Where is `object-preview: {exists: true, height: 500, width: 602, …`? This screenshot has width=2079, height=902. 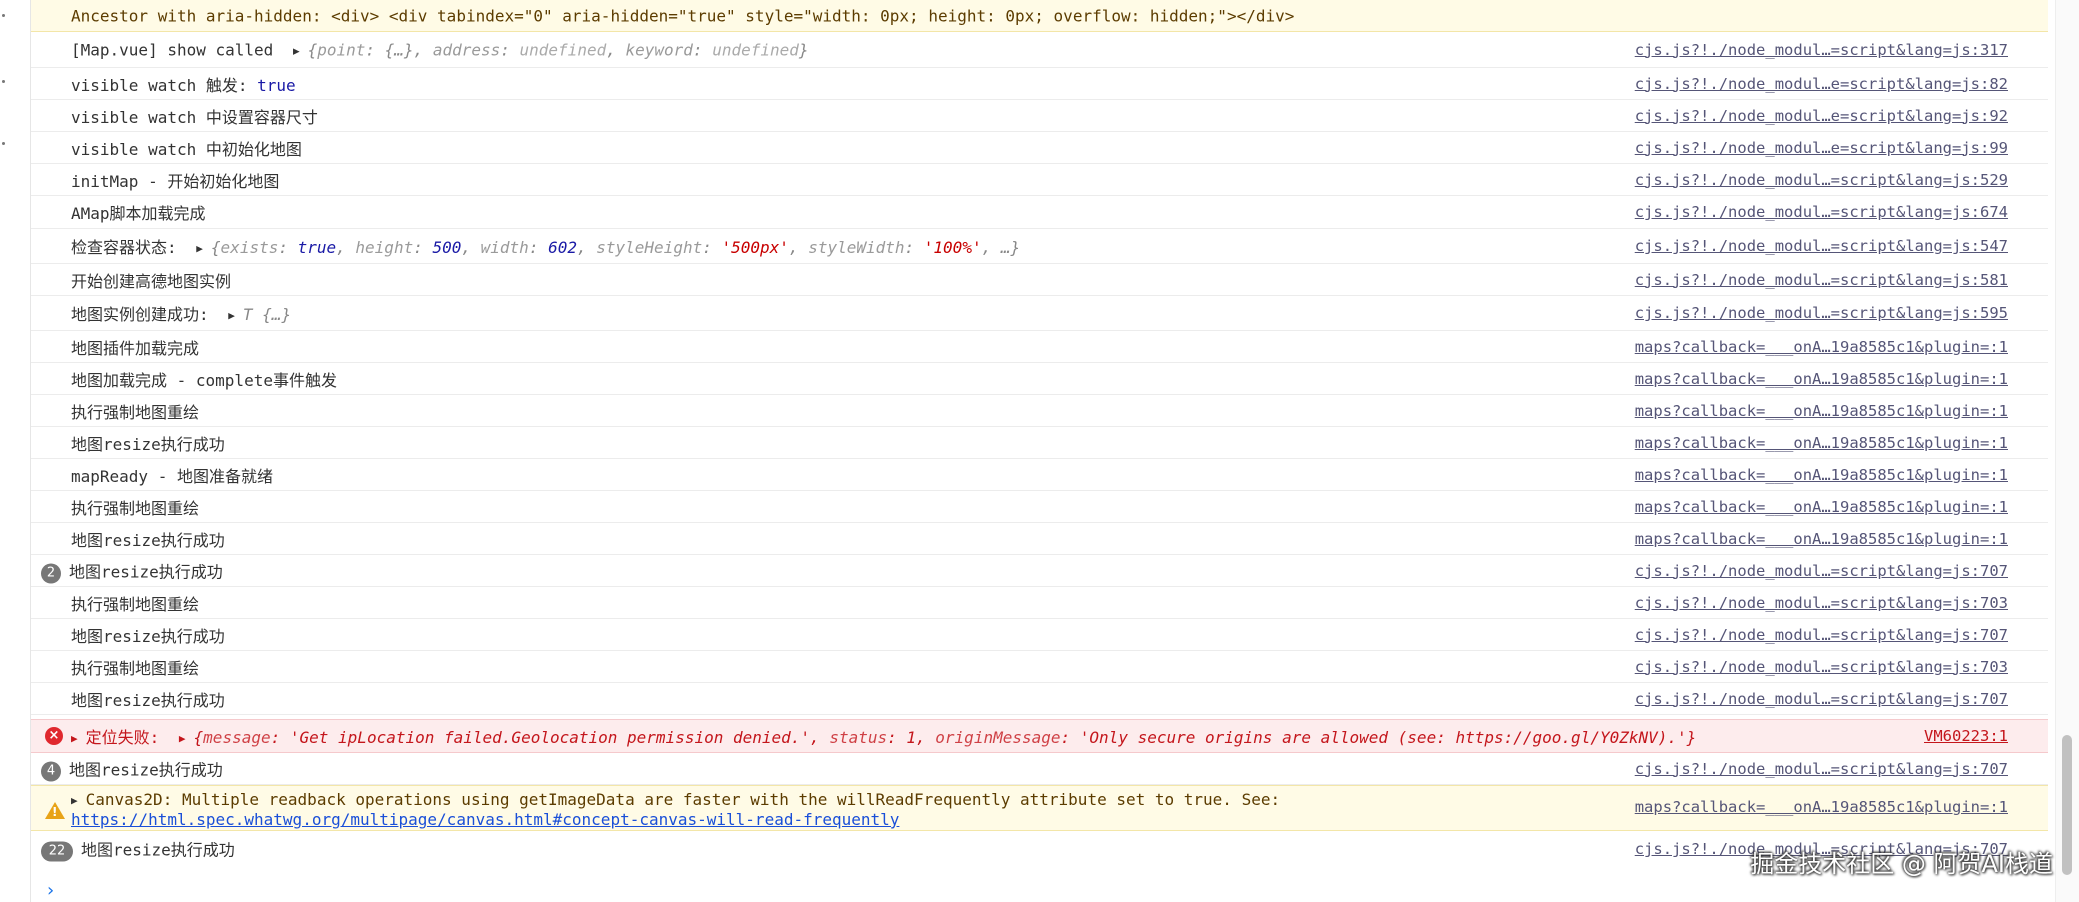 object-preview: {exists: true, height: 500, width: 602, … is located at coordinates (615, 247).